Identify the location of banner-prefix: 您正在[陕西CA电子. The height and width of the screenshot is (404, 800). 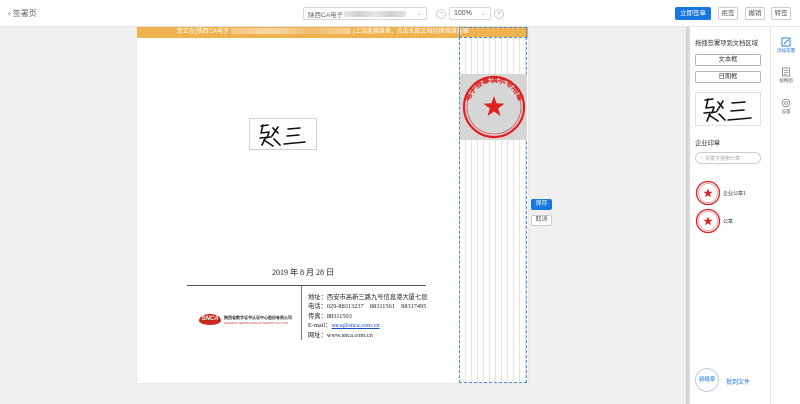
(203, 32).